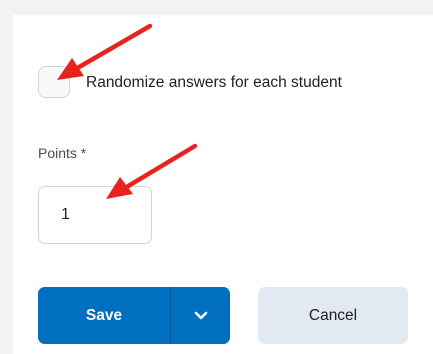 This screenshot has height=354, width=433. I want to click on randomize-answers-label: Randomize answers for each student, so click(214, 83).